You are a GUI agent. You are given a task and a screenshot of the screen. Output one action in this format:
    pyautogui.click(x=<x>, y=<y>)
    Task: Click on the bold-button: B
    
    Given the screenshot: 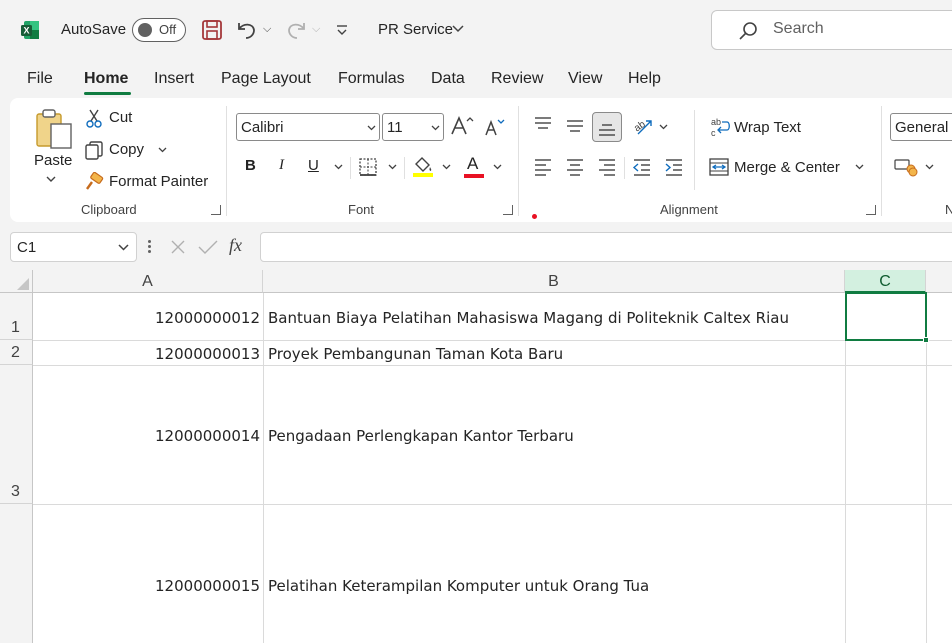 What is the action you would take?
    pyautogui.click(x=250, y=165)
    